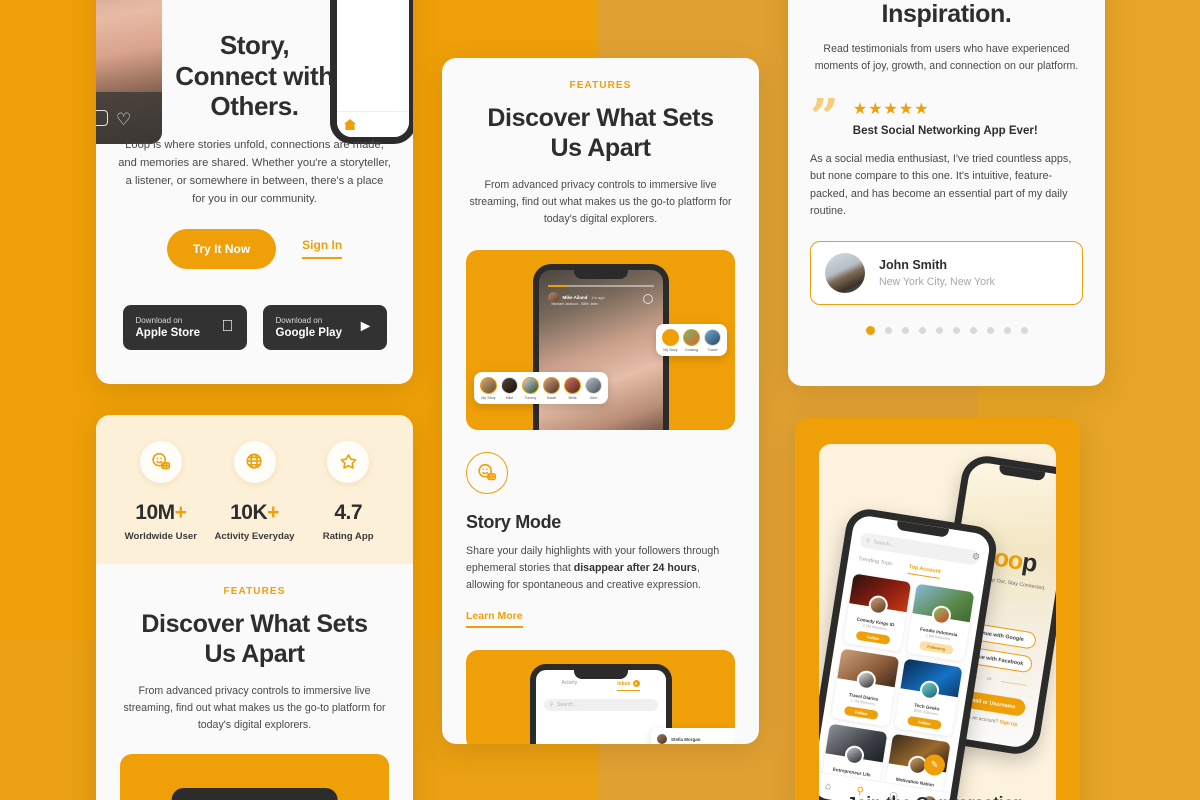  I want to click on stat-label: Rating App, so click(348, 536).